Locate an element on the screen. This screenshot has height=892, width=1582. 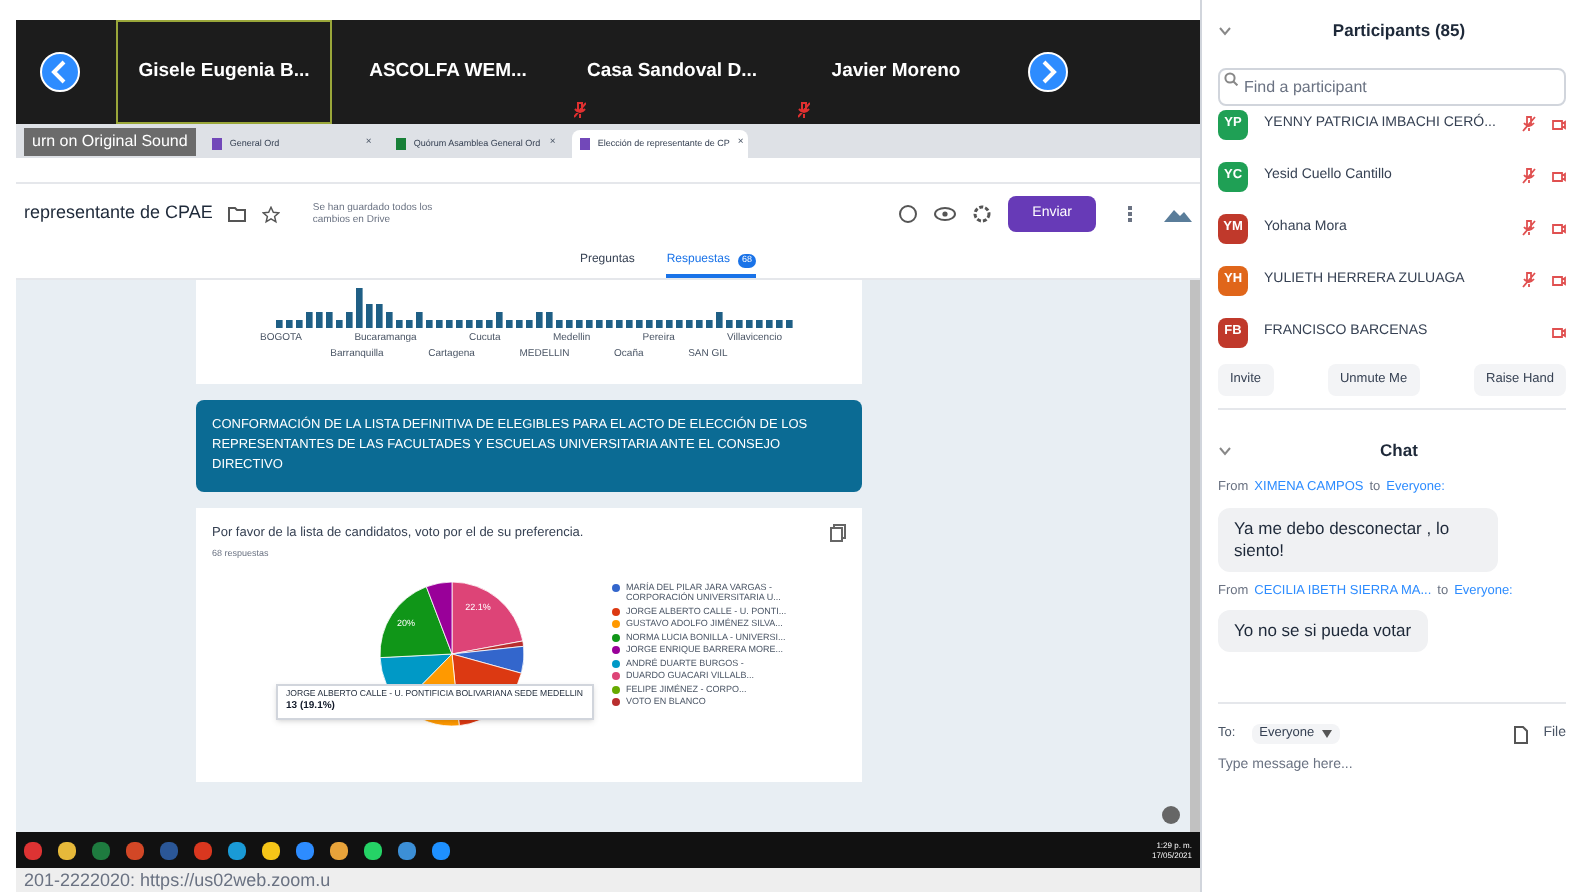
panel-title: Chat is located at coordinates (1399, 451).